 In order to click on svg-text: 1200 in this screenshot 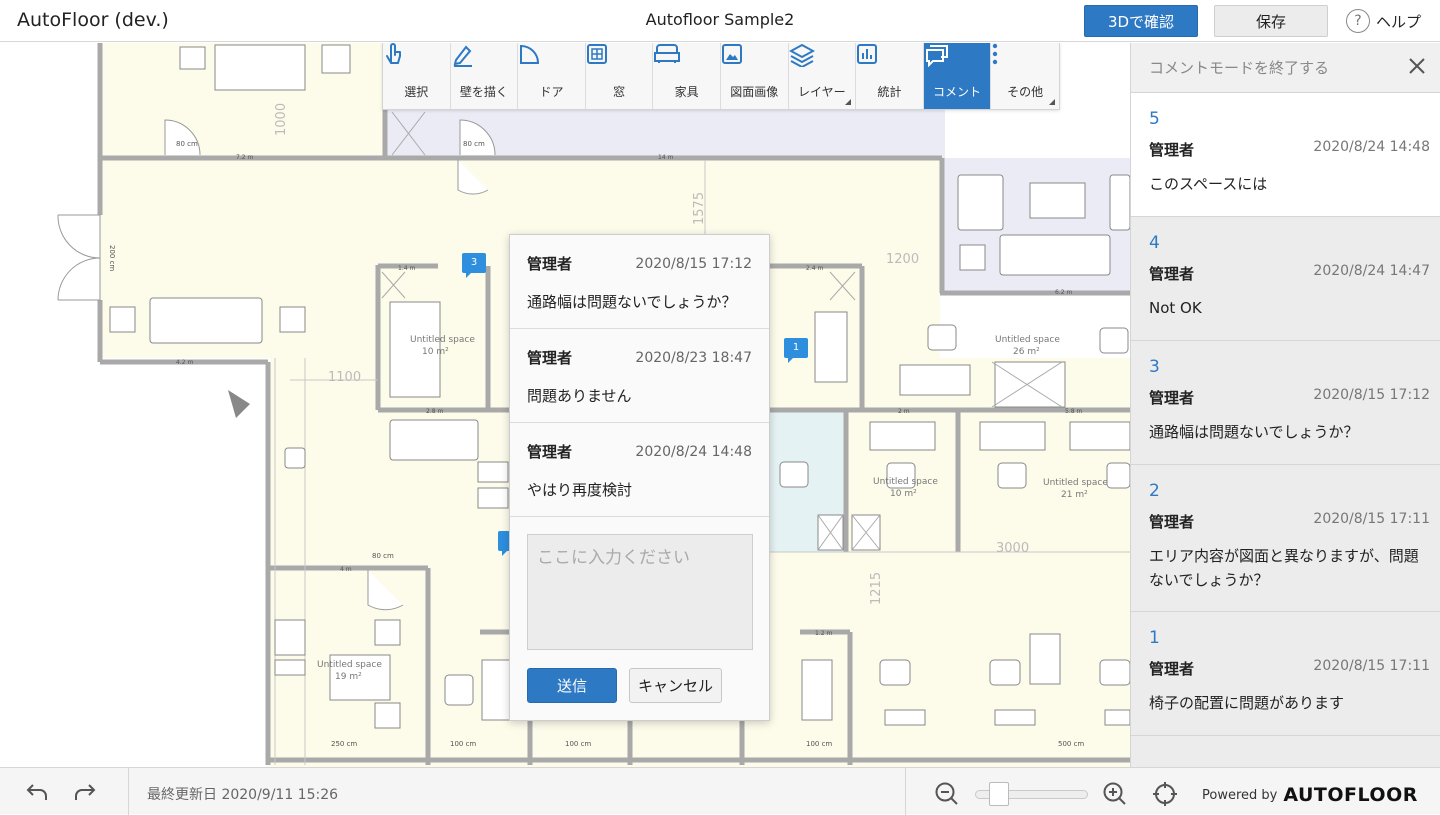, I will do `click(902, 259)`.